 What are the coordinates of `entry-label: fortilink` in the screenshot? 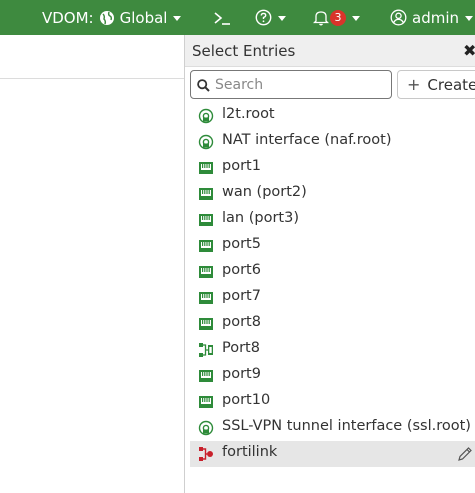 It's located at (250, 452).